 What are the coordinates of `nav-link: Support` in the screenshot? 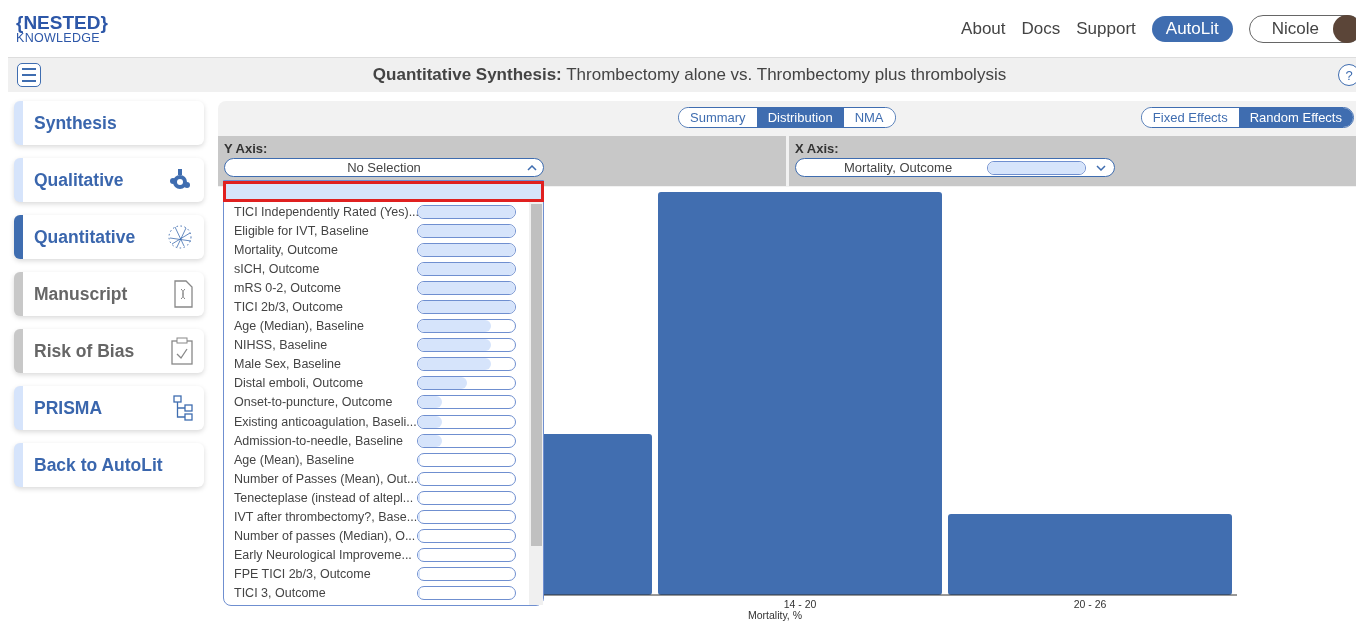 It's located at (1106, 28).